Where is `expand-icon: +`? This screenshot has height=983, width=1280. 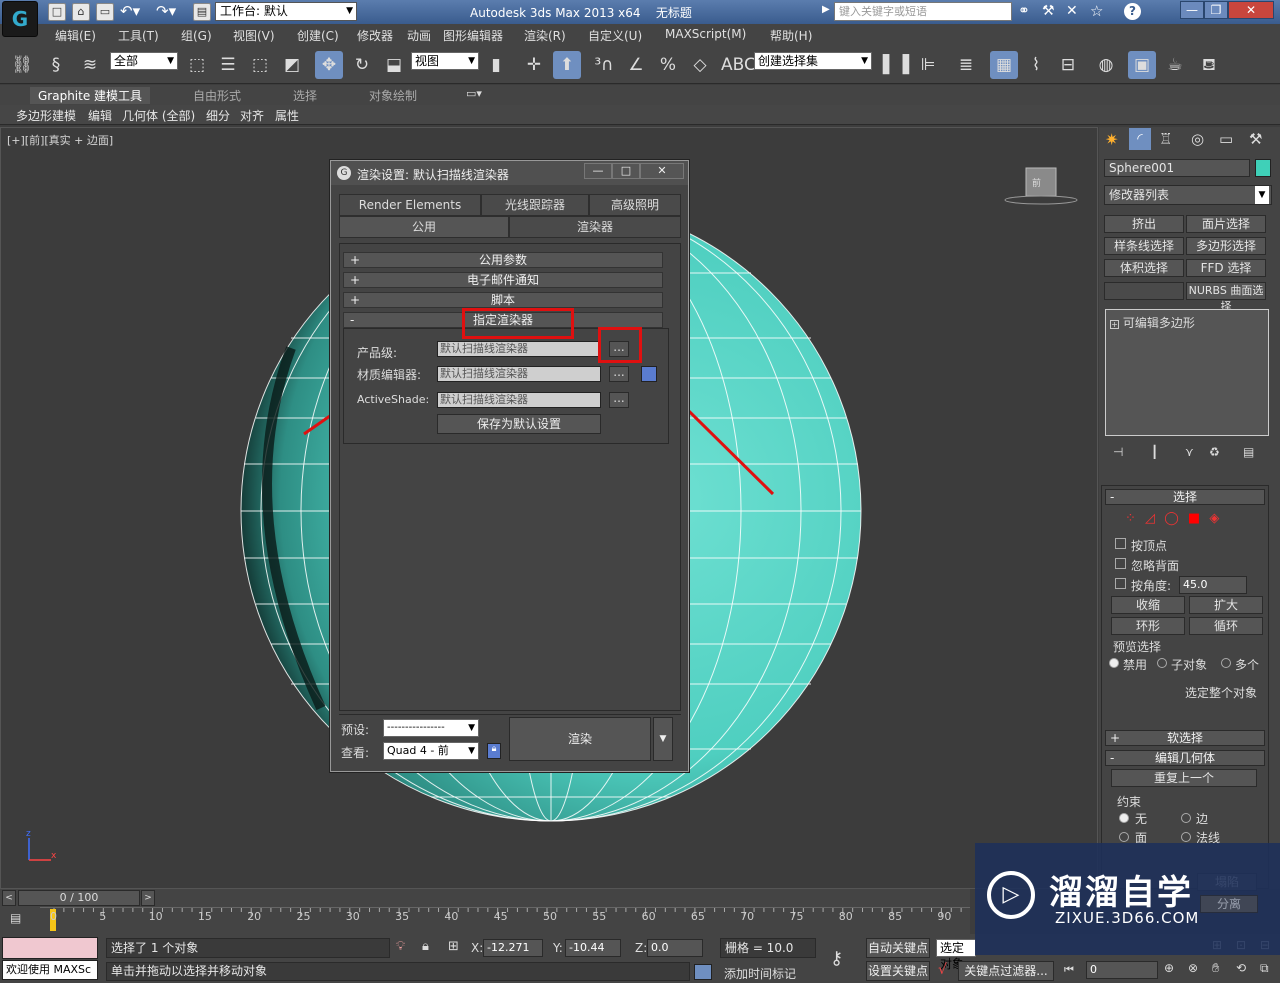 expand-icon: + is located at coordinates (1114, 324).